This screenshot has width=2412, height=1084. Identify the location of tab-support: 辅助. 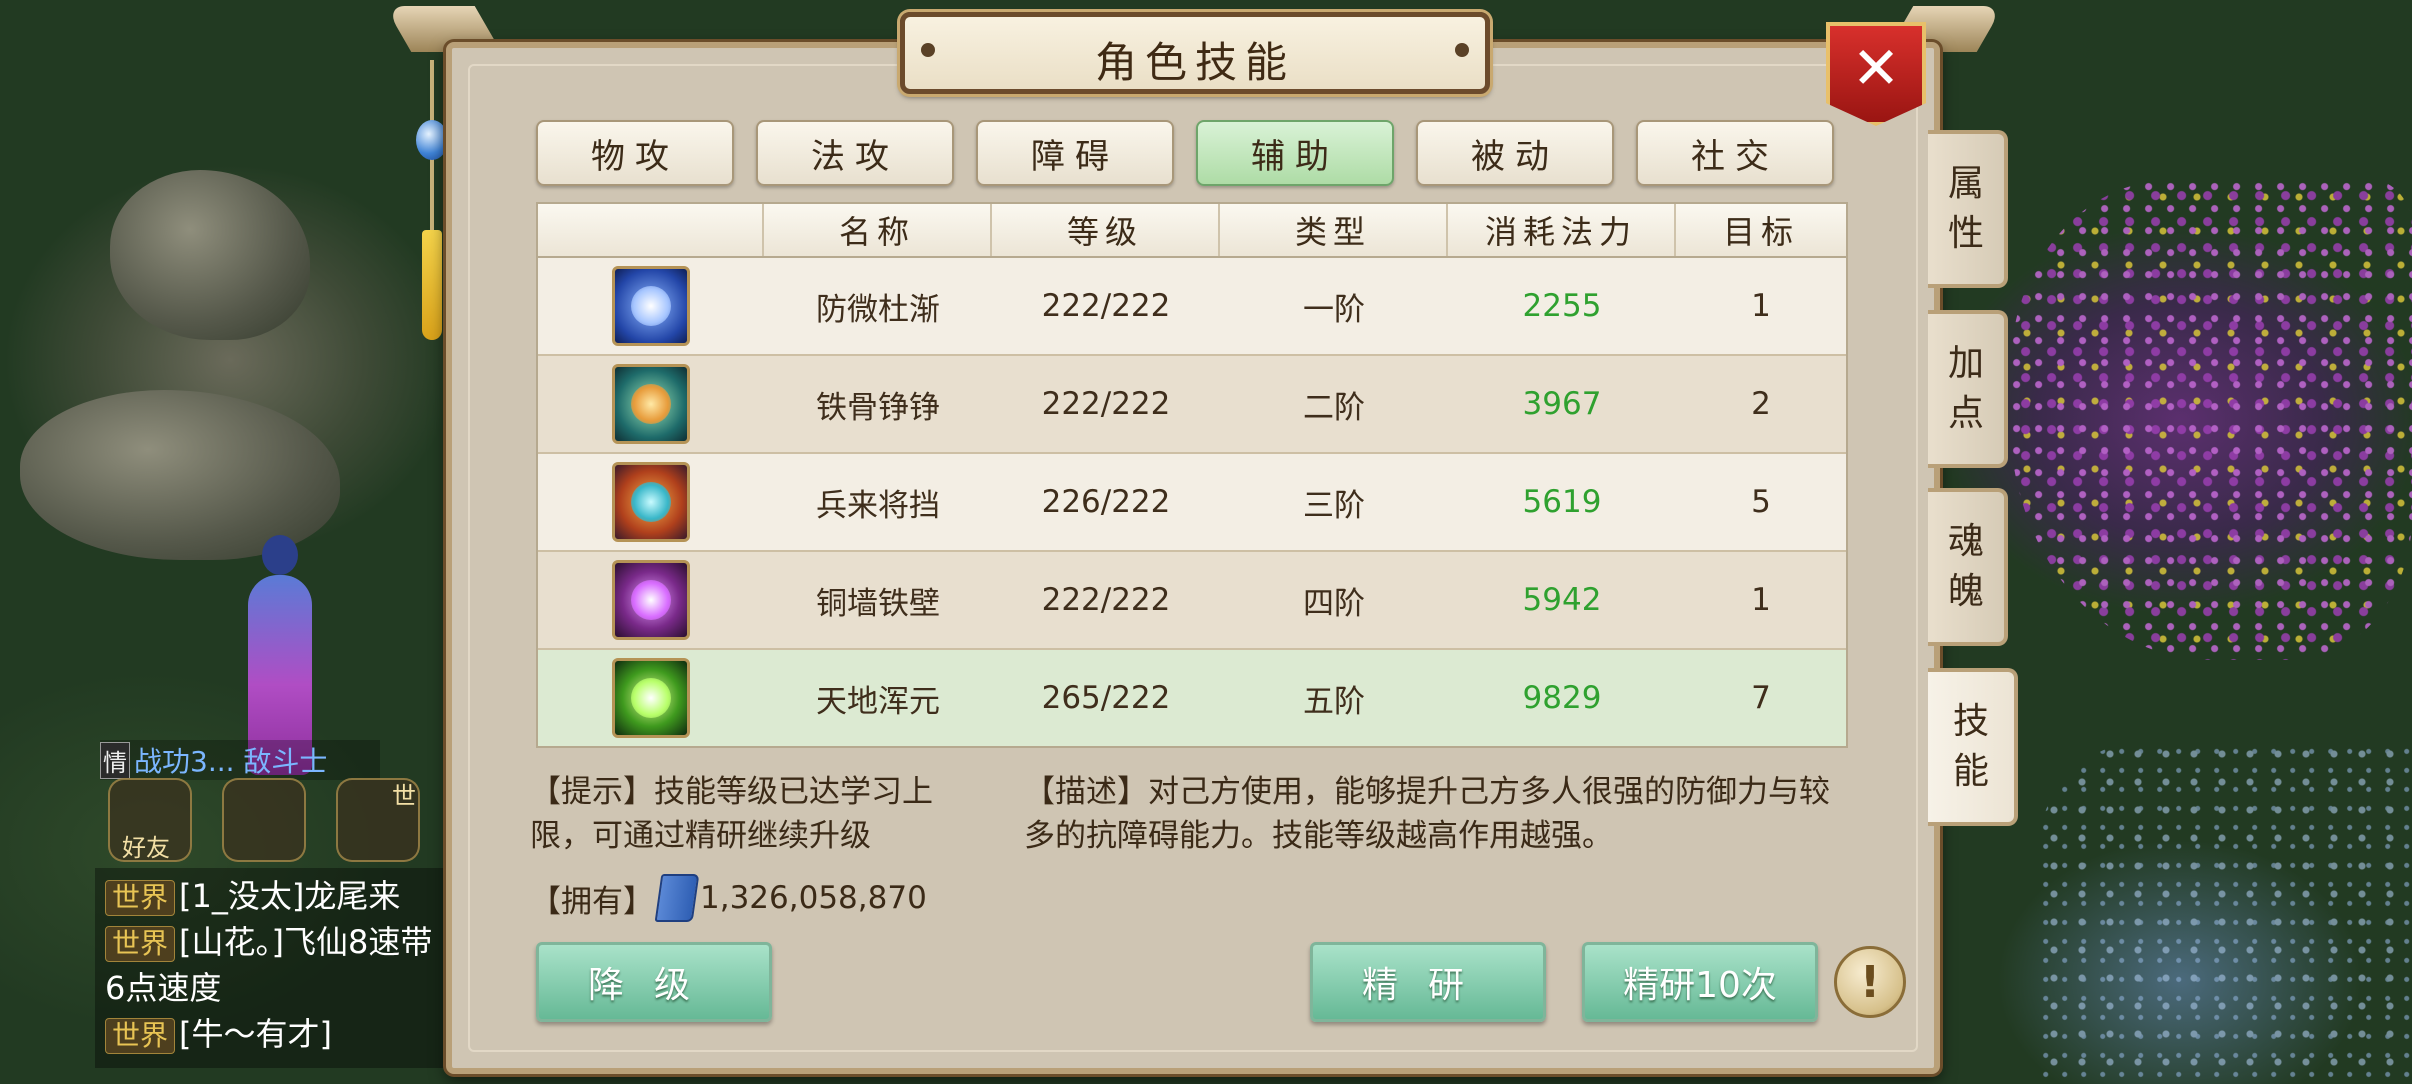
(1295, 153).